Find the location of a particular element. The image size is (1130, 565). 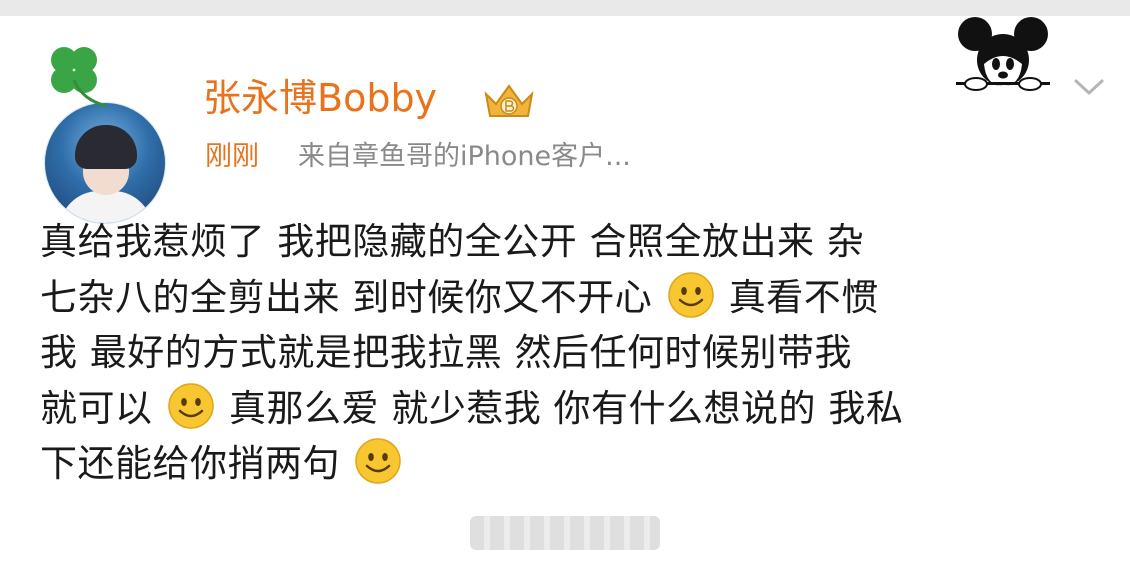

blurred-watermark is located at coordinates (565, 533).